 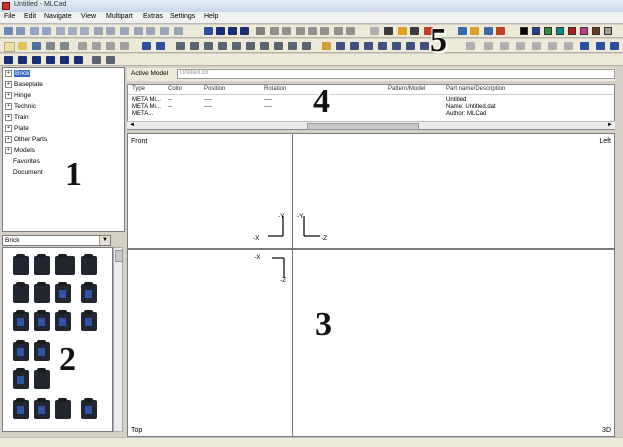 I want to click on prev-icon, so click(x=220, y=31).